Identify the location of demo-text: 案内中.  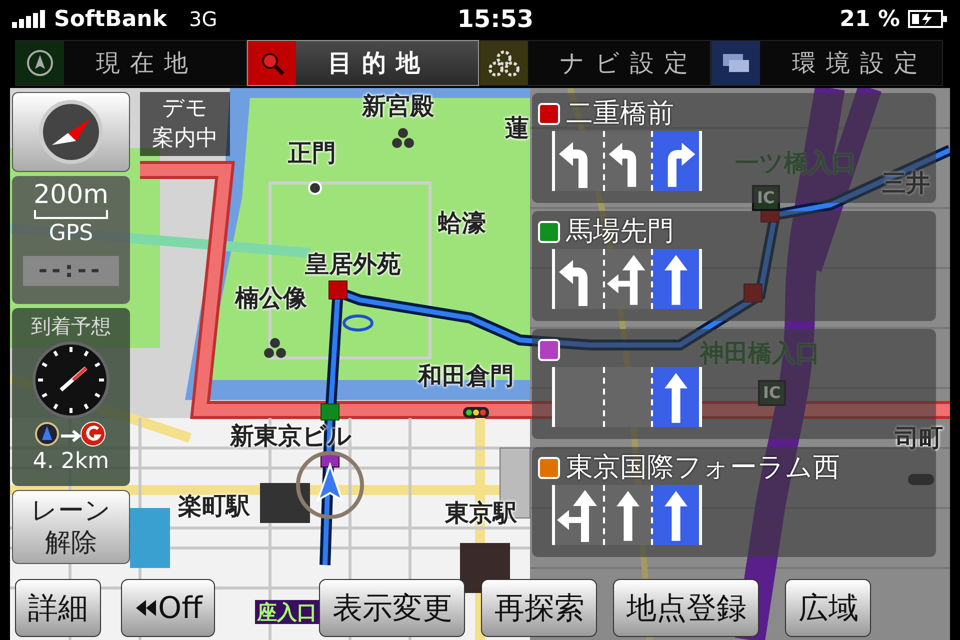
(185, 139).